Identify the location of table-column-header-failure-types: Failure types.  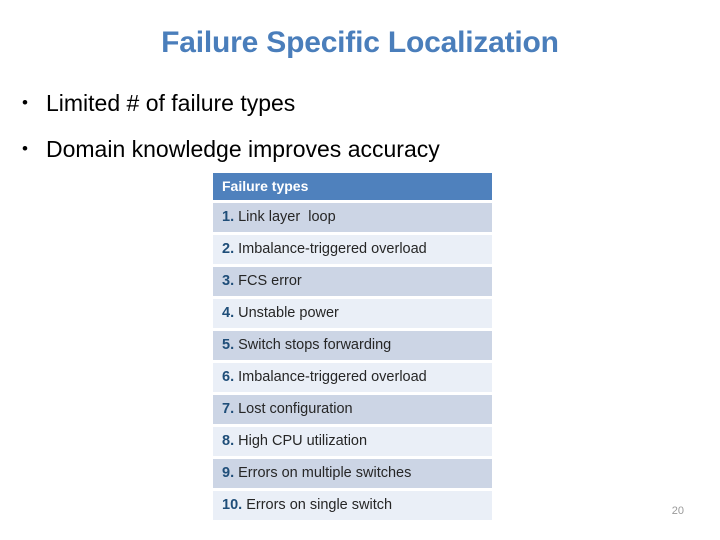
(352, 186).